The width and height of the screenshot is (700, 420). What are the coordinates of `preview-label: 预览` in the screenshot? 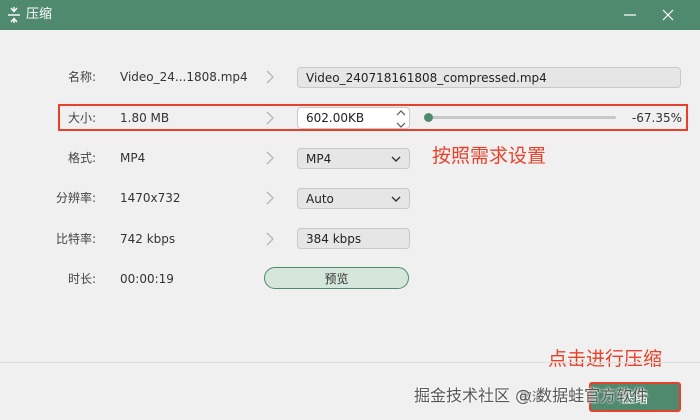 It's located at (336, 278).